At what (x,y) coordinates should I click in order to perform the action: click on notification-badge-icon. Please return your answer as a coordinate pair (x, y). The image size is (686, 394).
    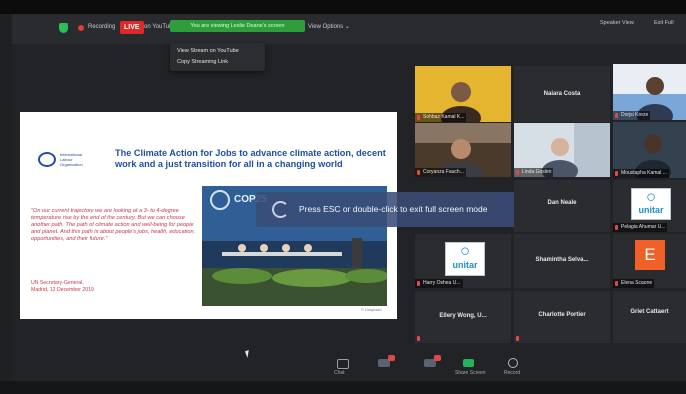
    Looking at the image, I should click on (391, 358).